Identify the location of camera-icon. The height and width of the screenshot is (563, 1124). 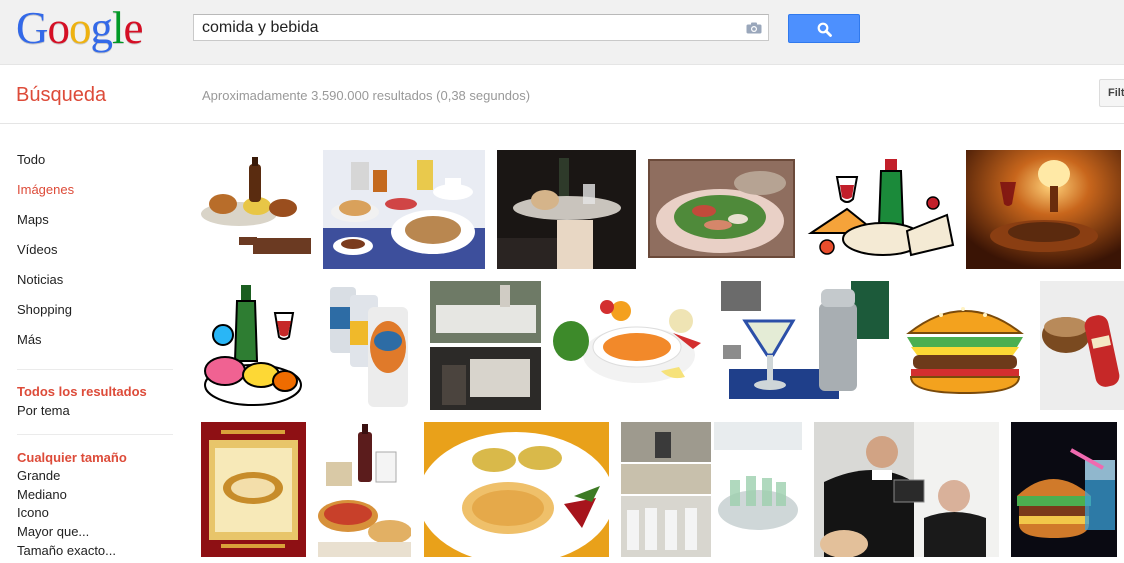
(754, 27).